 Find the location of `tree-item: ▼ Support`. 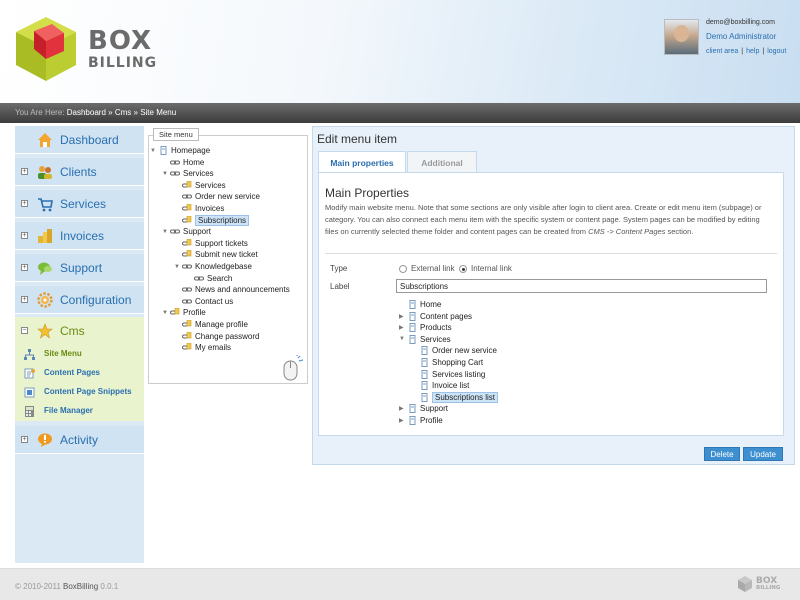

tree-item: ▼ Support is located at coordinates (186, 231).